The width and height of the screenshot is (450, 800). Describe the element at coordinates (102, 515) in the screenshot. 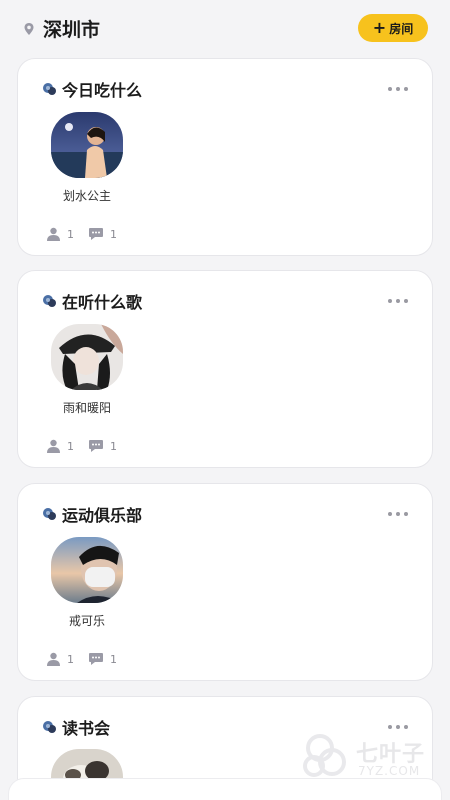

I see `room-title: 运动俱乐部` at that location.